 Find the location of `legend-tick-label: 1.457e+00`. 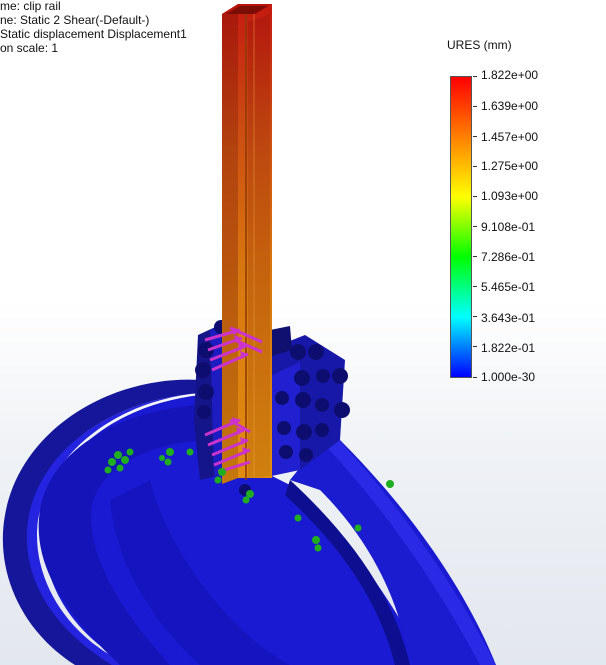

legend-tick-label: 1.457e+00 is located at coordinates (510, 137).